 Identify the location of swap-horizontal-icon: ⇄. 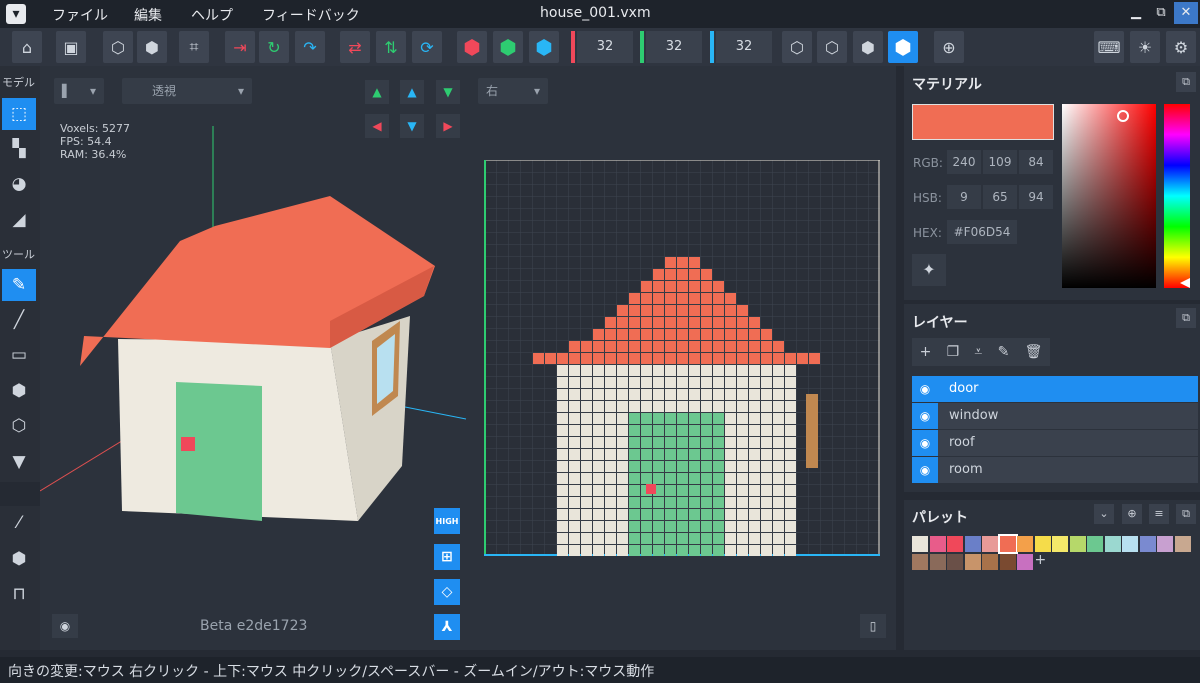
(355, 47).